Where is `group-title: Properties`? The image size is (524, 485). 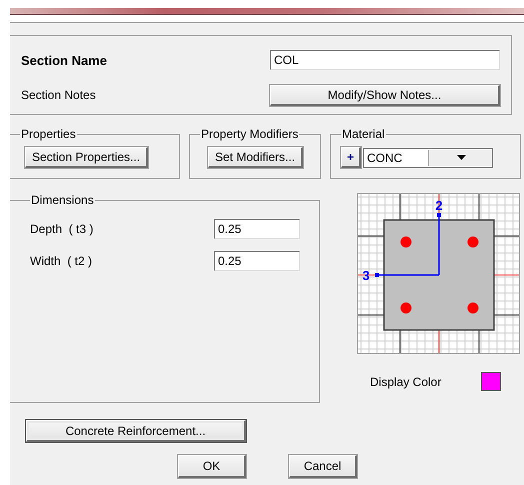
group-title: Properties is located at coordinates (48, 134).